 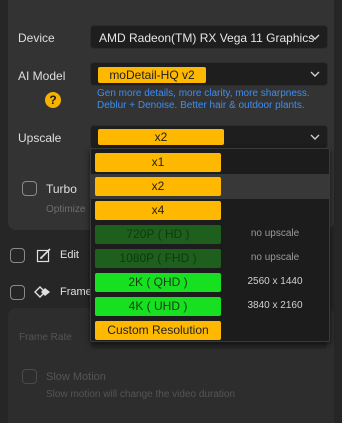 What do you see at coordinates (158, 186) in the screenshot?
I see `upscale-option-label: x2` at bounding box center [158, 186].